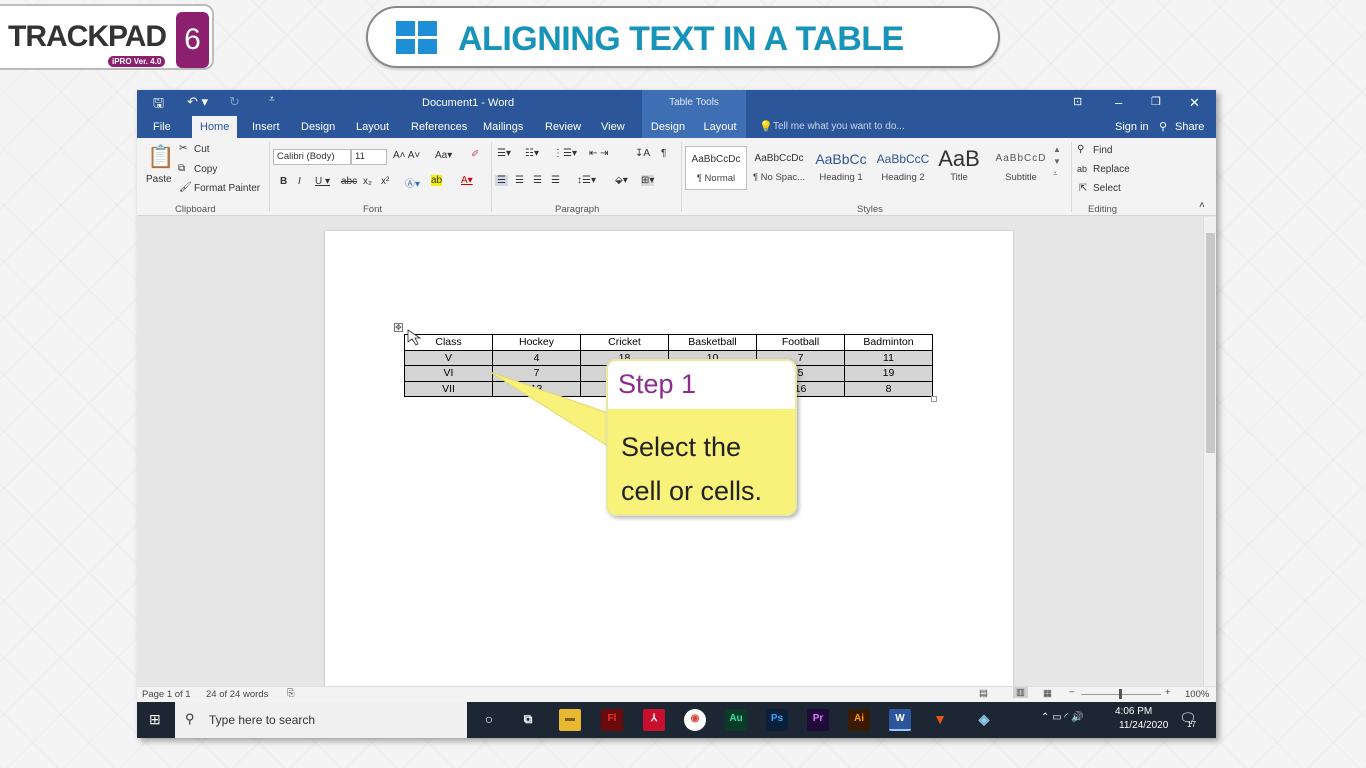 The image size is (1366, 768). I want to click on style-normal: AaBbCcDc ¶ Normal, so click(716, 168).